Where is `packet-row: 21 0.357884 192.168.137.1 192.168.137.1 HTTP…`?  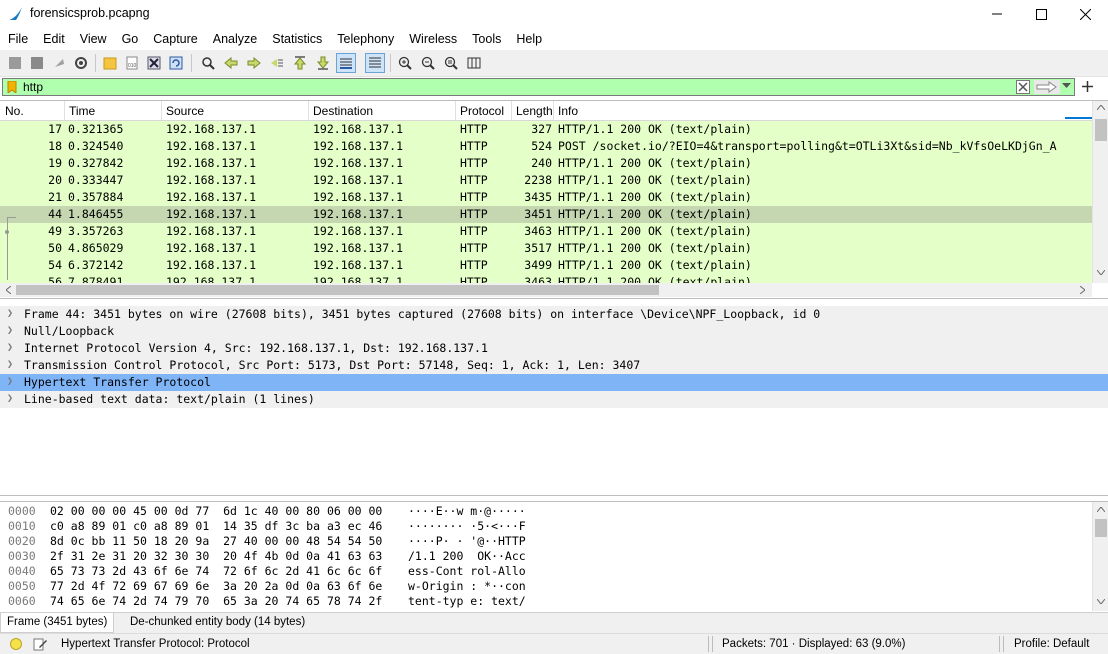
packet-row: 21 0.357884 192.168.137.1 192.168.137.1 HTTP… is located at coordinates (546, 197).